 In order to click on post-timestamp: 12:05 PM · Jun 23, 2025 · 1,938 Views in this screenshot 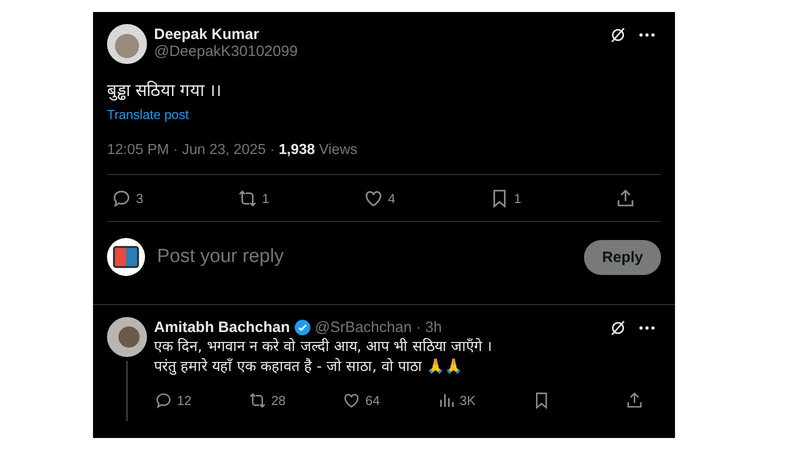, I will do `click(232, 150)`.